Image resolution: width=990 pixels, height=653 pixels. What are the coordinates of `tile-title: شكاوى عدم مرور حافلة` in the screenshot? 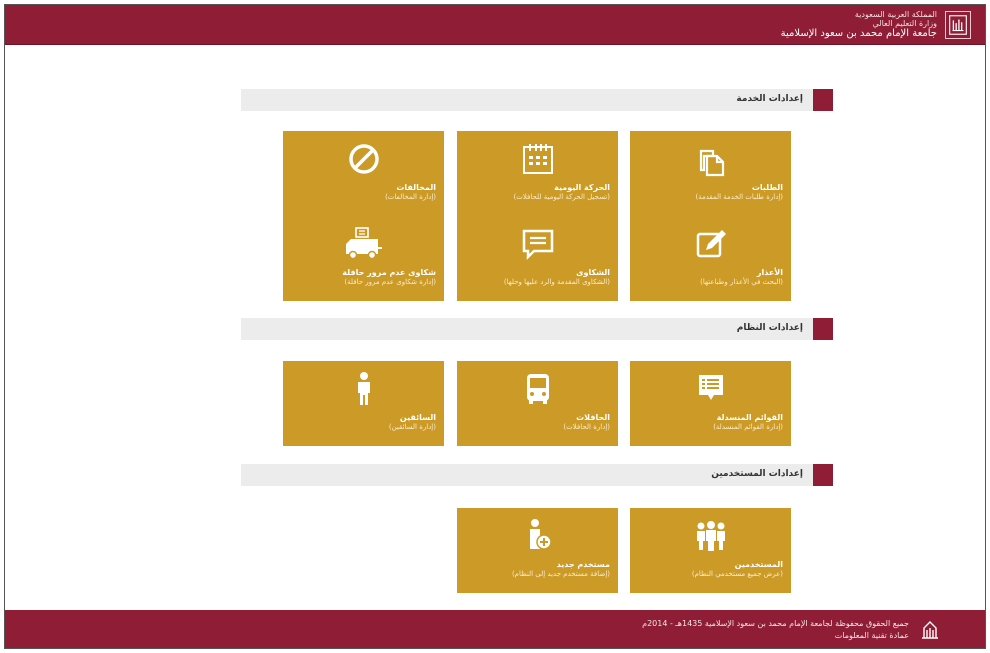 It's located at (389, 272).